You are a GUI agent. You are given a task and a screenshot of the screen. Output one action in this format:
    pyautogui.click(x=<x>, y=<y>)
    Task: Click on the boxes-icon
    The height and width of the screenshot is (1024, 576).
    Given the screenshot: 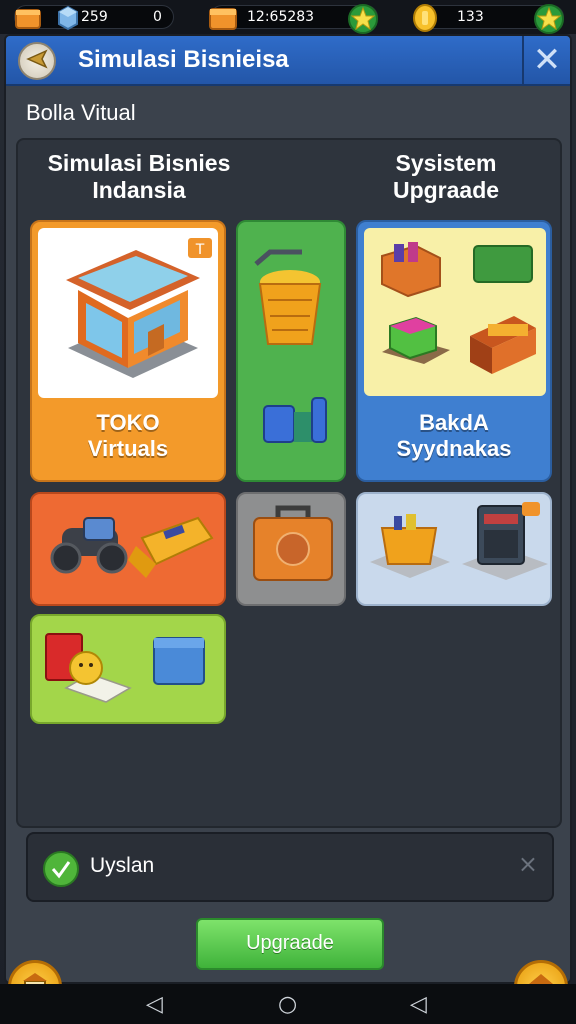 What is the action you would take?
    pyautogui.click(x=125, y=668)
    